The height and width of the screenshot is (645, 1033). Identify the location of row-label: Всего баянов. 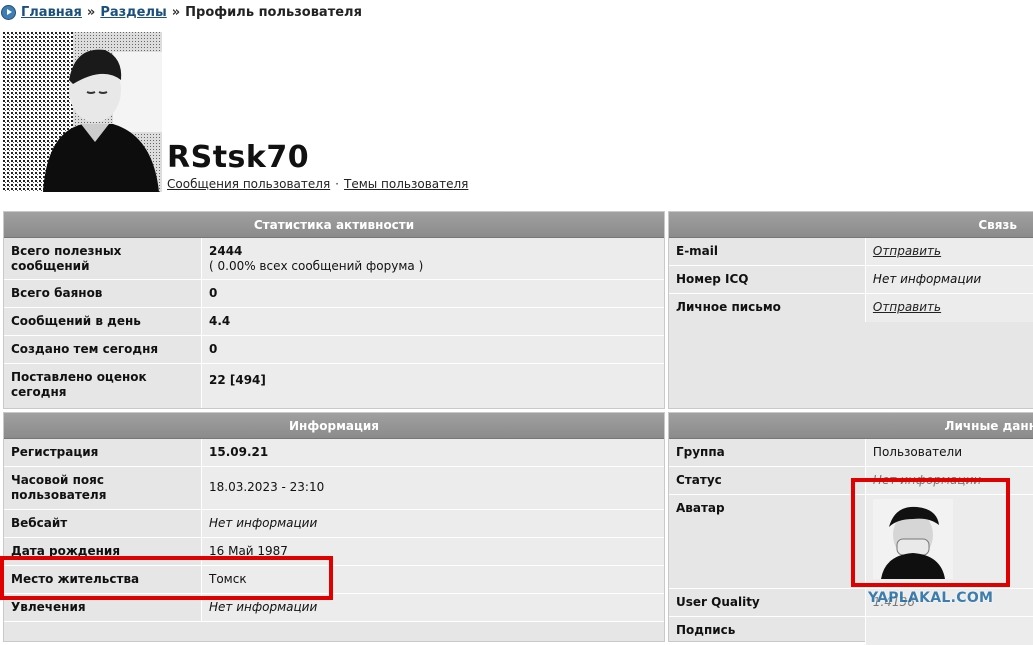
(103, 293).